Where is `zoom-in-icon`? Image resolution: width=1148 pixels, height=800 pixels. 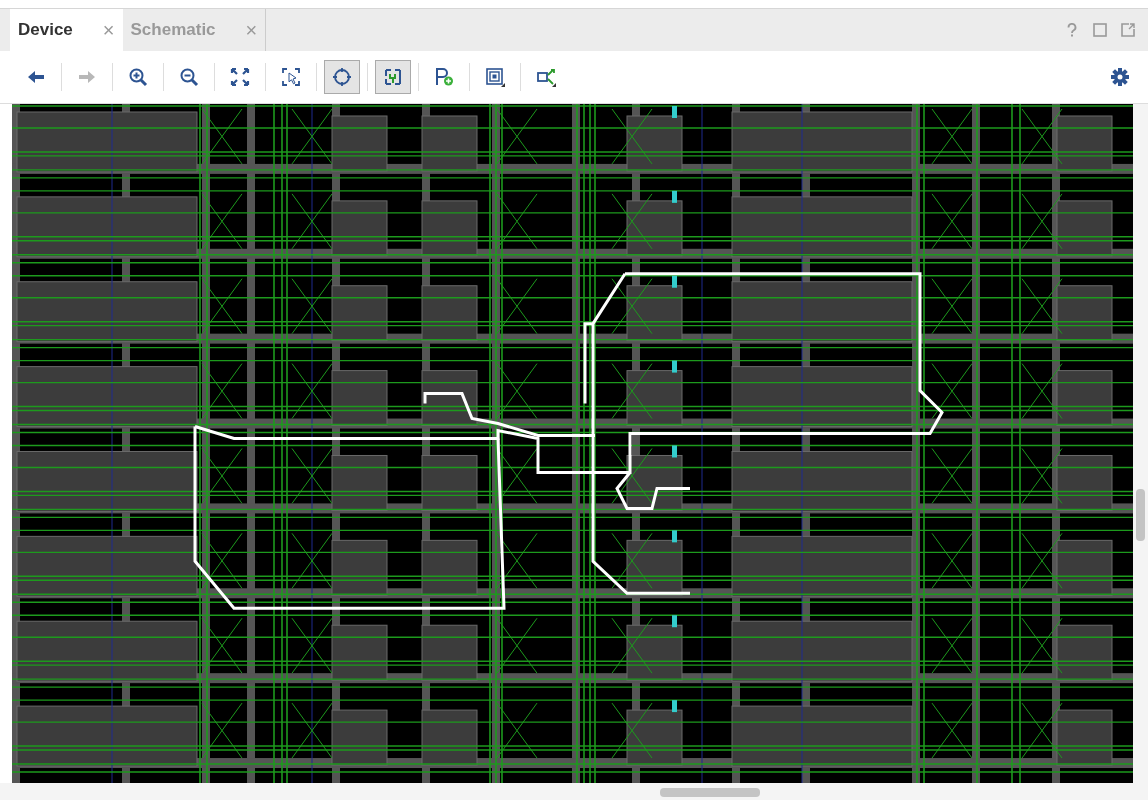 zoom-in-icon is located at coordinates (138, 77).